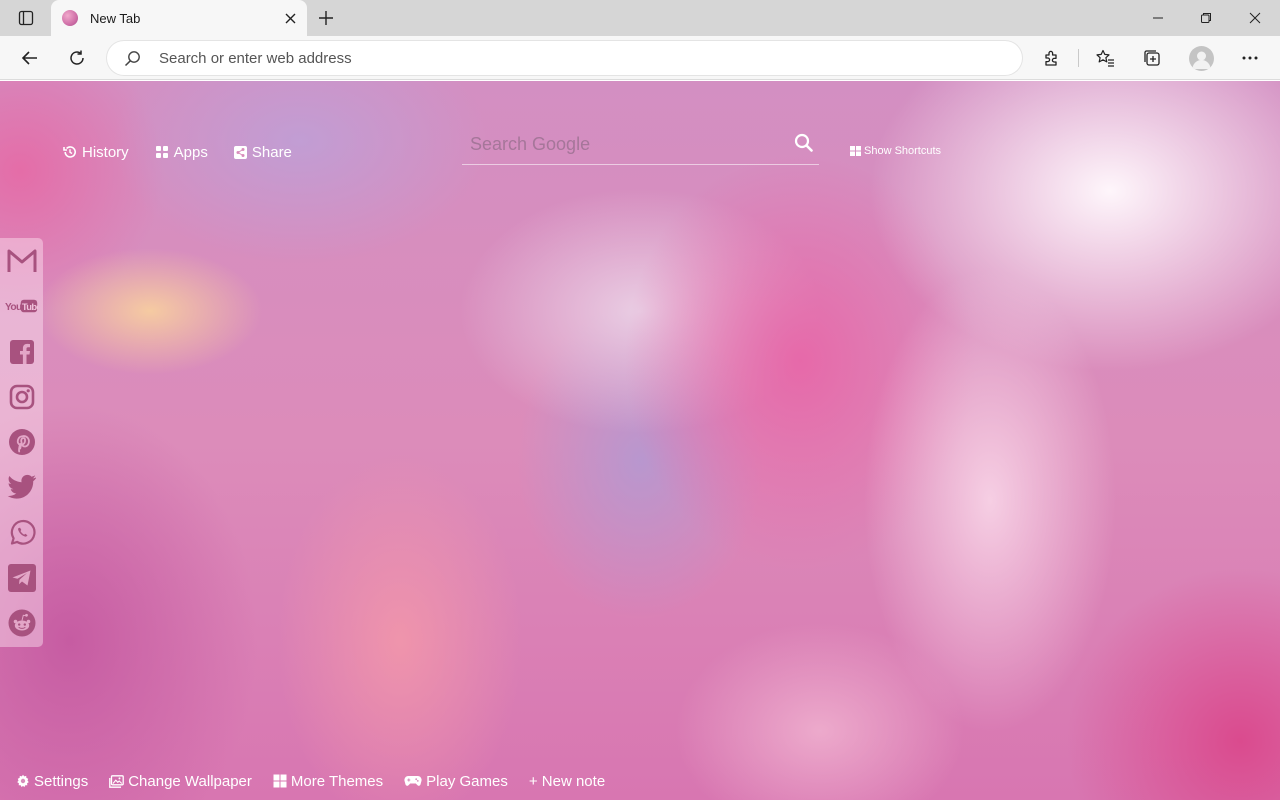 The height and width of the screenshot is (800, 1280). I want to click on tab-title: New Tab, so click(115, 18).